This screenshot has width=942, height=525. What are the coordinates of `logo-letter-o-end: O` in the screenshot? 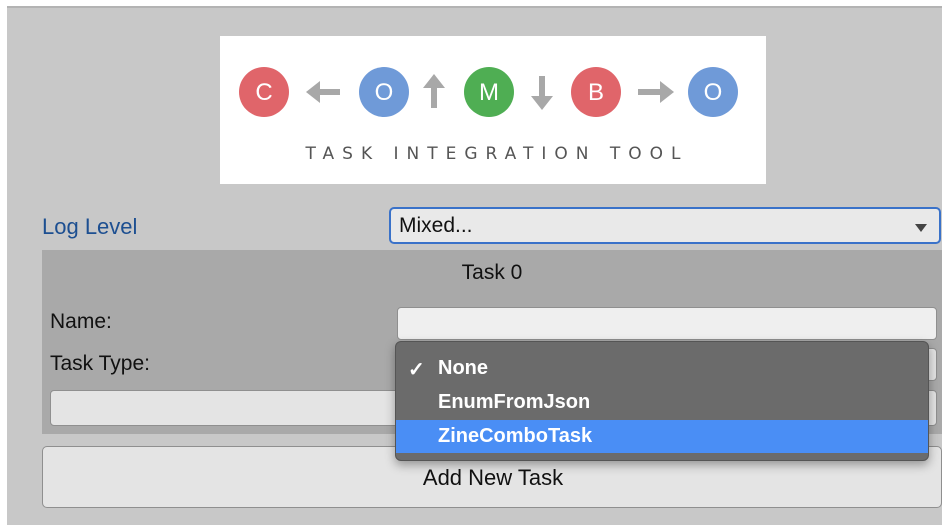 It's located at (713, 92).